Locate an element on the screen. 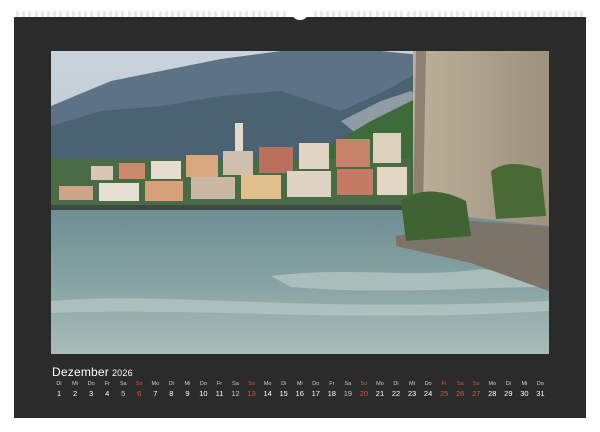 This screenshot has height=432, width=600. day-number: 26 is located at coordinates (460, 393).